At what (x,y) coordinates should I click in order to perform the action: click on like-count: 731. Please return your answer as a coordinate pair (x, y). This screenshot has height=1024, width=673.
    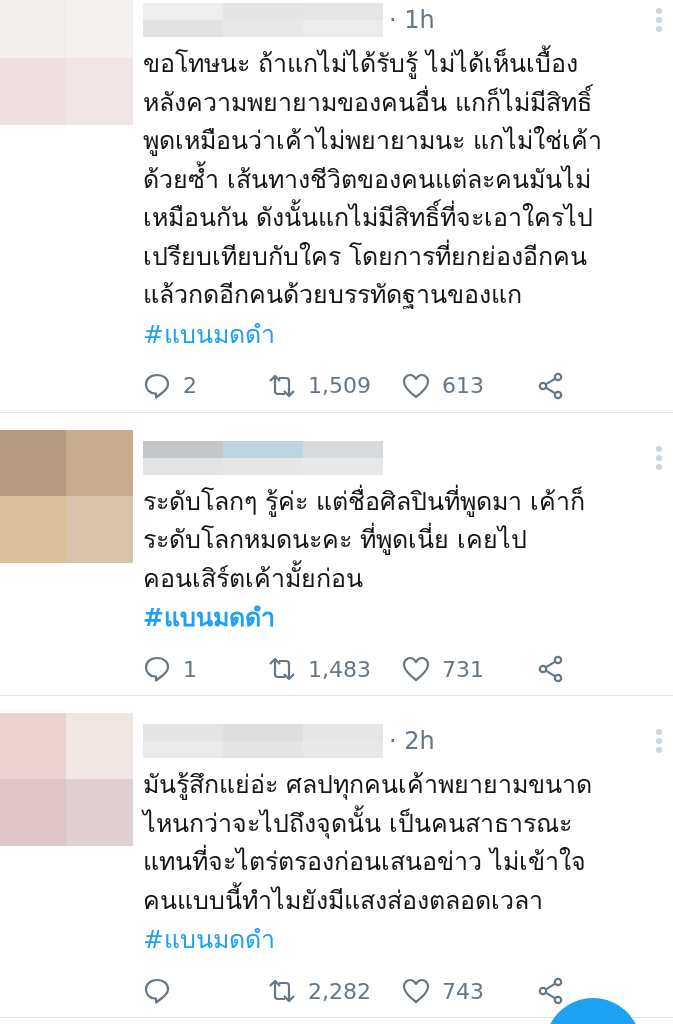
    Looking at the image, I should click on (463, 669).